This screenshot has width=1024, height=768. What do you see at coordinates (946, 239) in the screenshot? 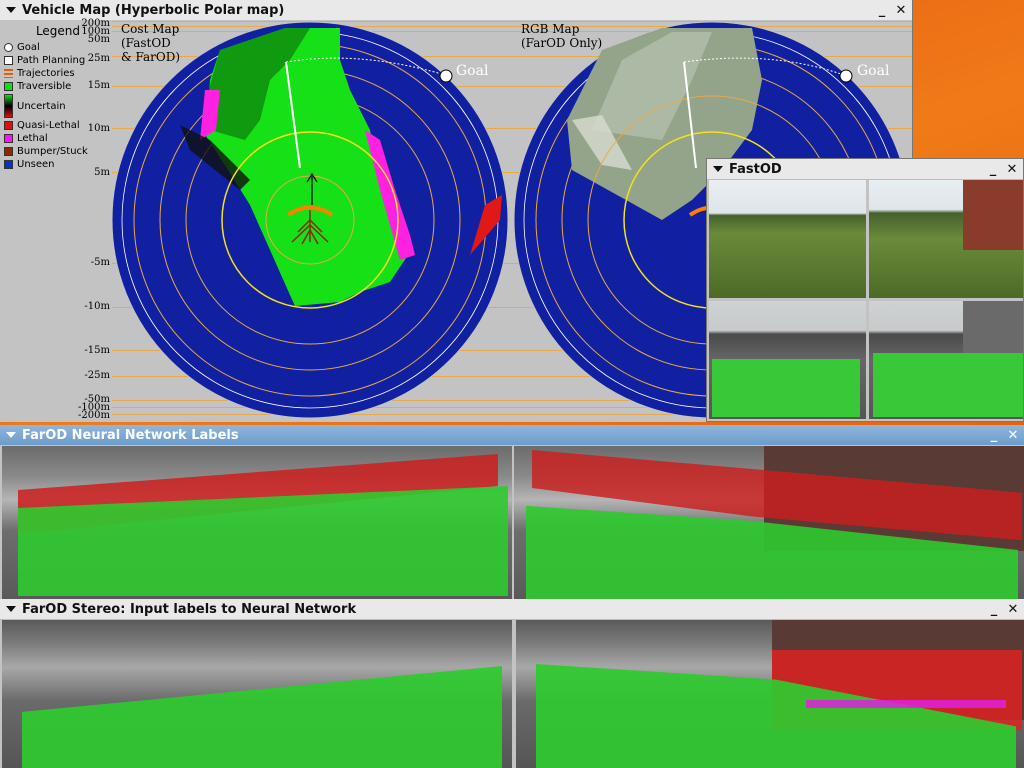
I see `fastod-right-camera-image` at bounding box center [946, 239].